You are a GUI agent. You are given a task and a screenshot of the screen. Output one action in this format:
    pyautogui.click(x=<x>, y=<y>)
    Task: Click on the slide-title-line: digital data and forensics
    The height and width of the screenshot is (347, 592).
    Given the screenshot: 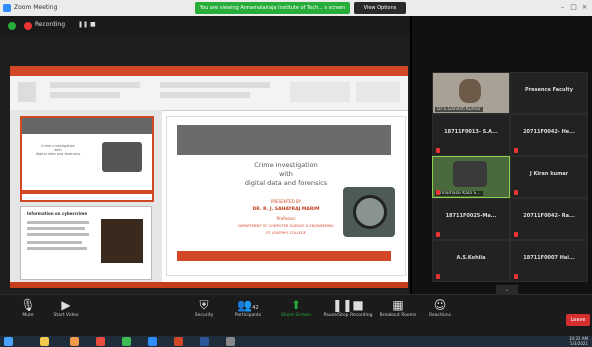 What is the action you would take?
    pyautogui.click(x=286, y=183)
    